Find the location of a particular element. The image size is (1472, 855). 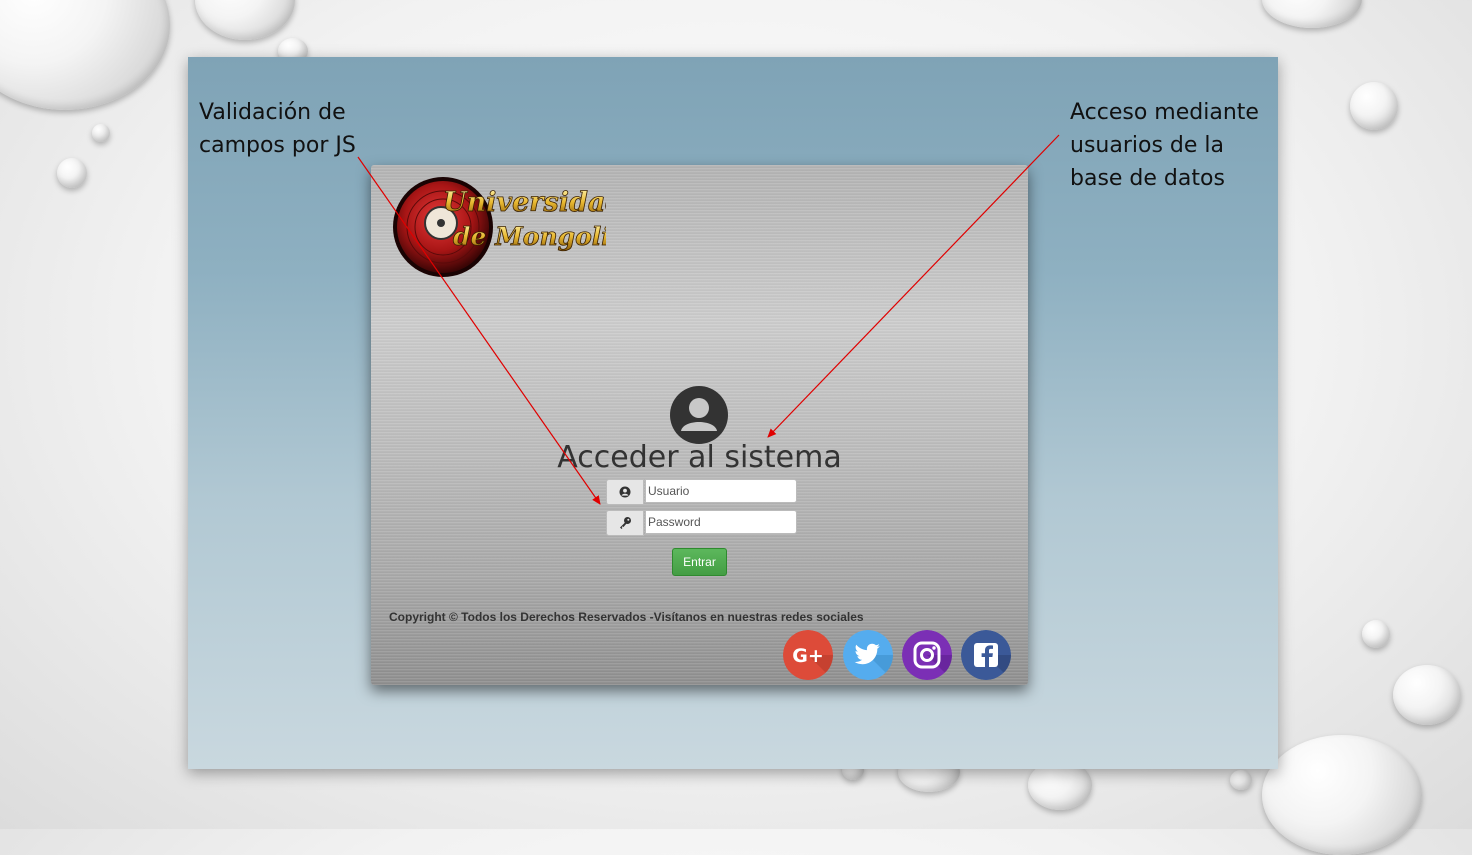

google-plus-icon: G+ is located at coordinates (808, 655).